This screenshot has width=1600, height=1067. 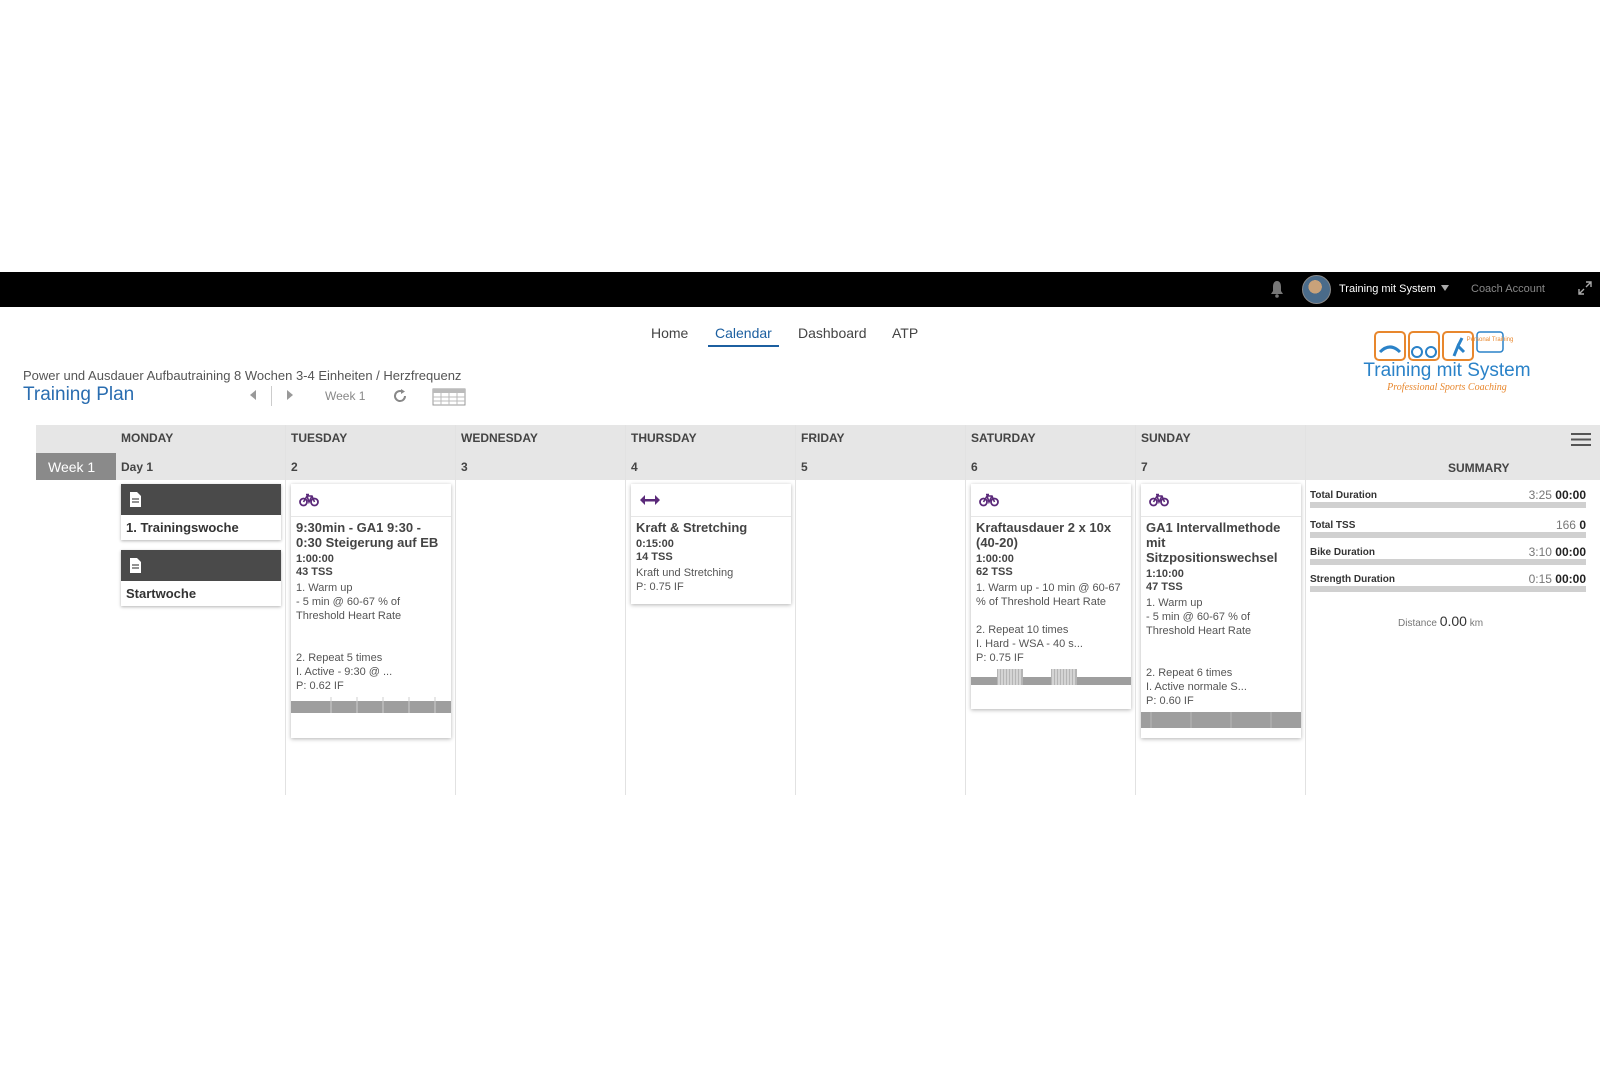 What do you see at coordinates (711, 610) in the screenshot?
I see `day-column-thursday: THURSDAY 4` at bounding box center [711, 610].